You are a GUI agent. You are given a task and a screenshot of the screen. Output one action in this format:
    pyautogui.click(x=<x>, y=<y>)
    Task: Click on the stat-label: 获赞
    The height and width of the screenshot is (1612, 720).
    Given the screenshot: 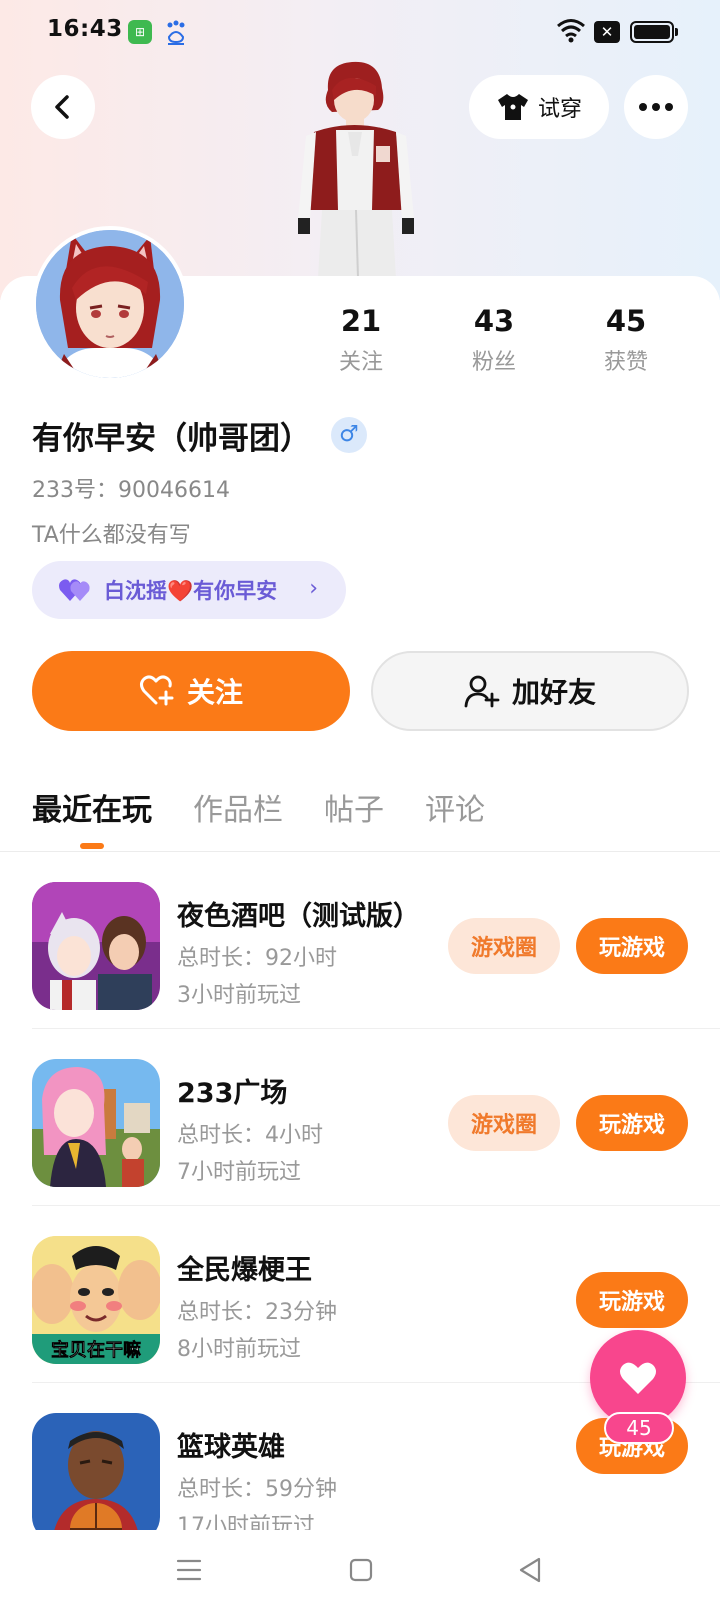 What is the action you would take?
    pyautogui.click(x=625, y=362)
    